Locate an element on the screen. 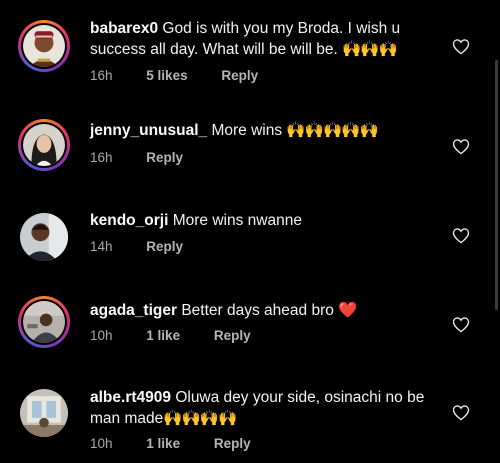 This screenshot has height=463, width=500. raised-hands-emoji: 🙌🙌🙌🙌🙌 is located at coordinates (332, 130).